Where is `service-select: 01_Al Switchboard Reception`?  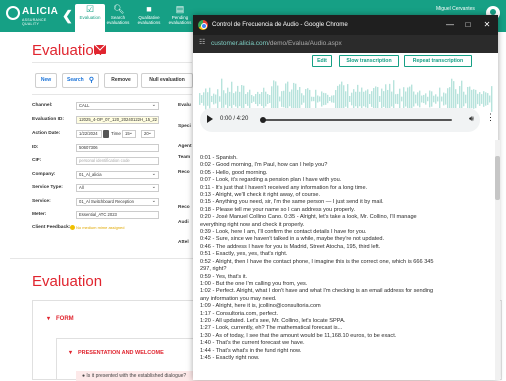 service-select: 01_Al Switchboard Reception is located at coordinates (117, 202).